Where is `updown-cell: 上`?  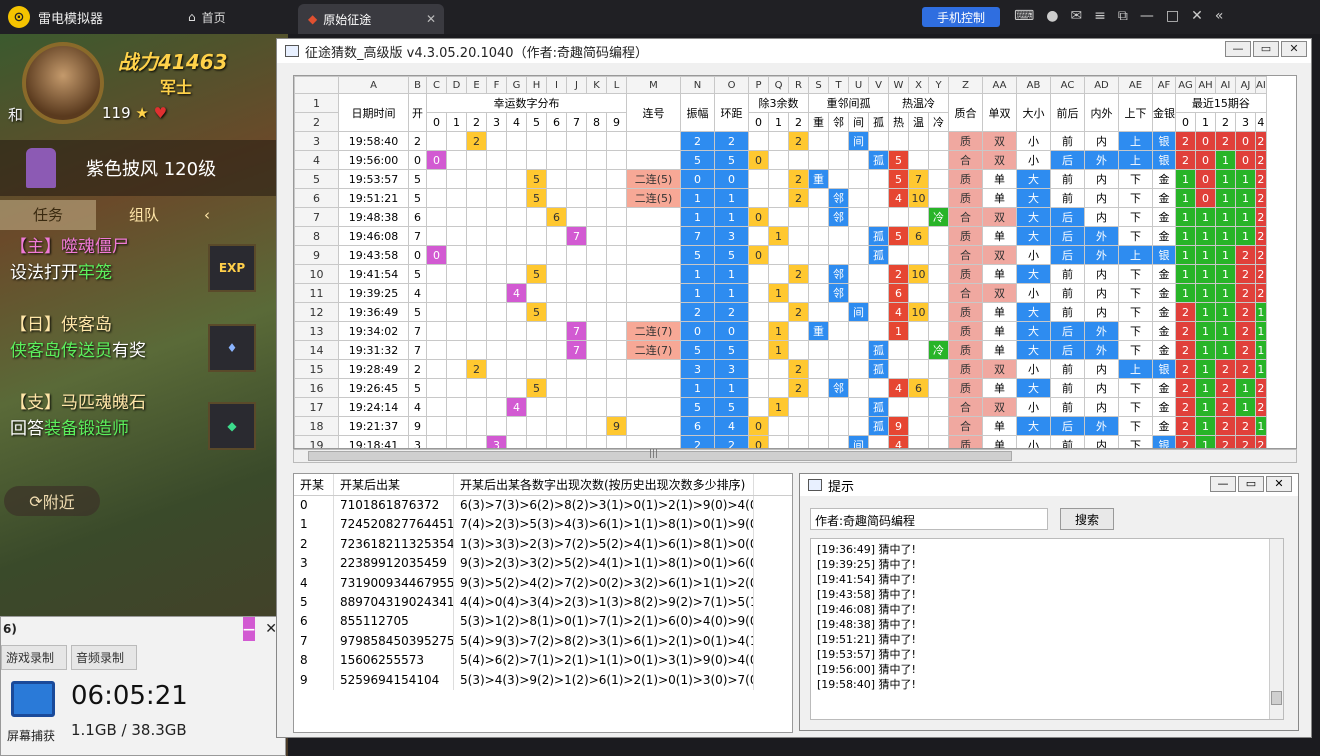 updown-cell: 上 is located at coordinates (1135, 141).